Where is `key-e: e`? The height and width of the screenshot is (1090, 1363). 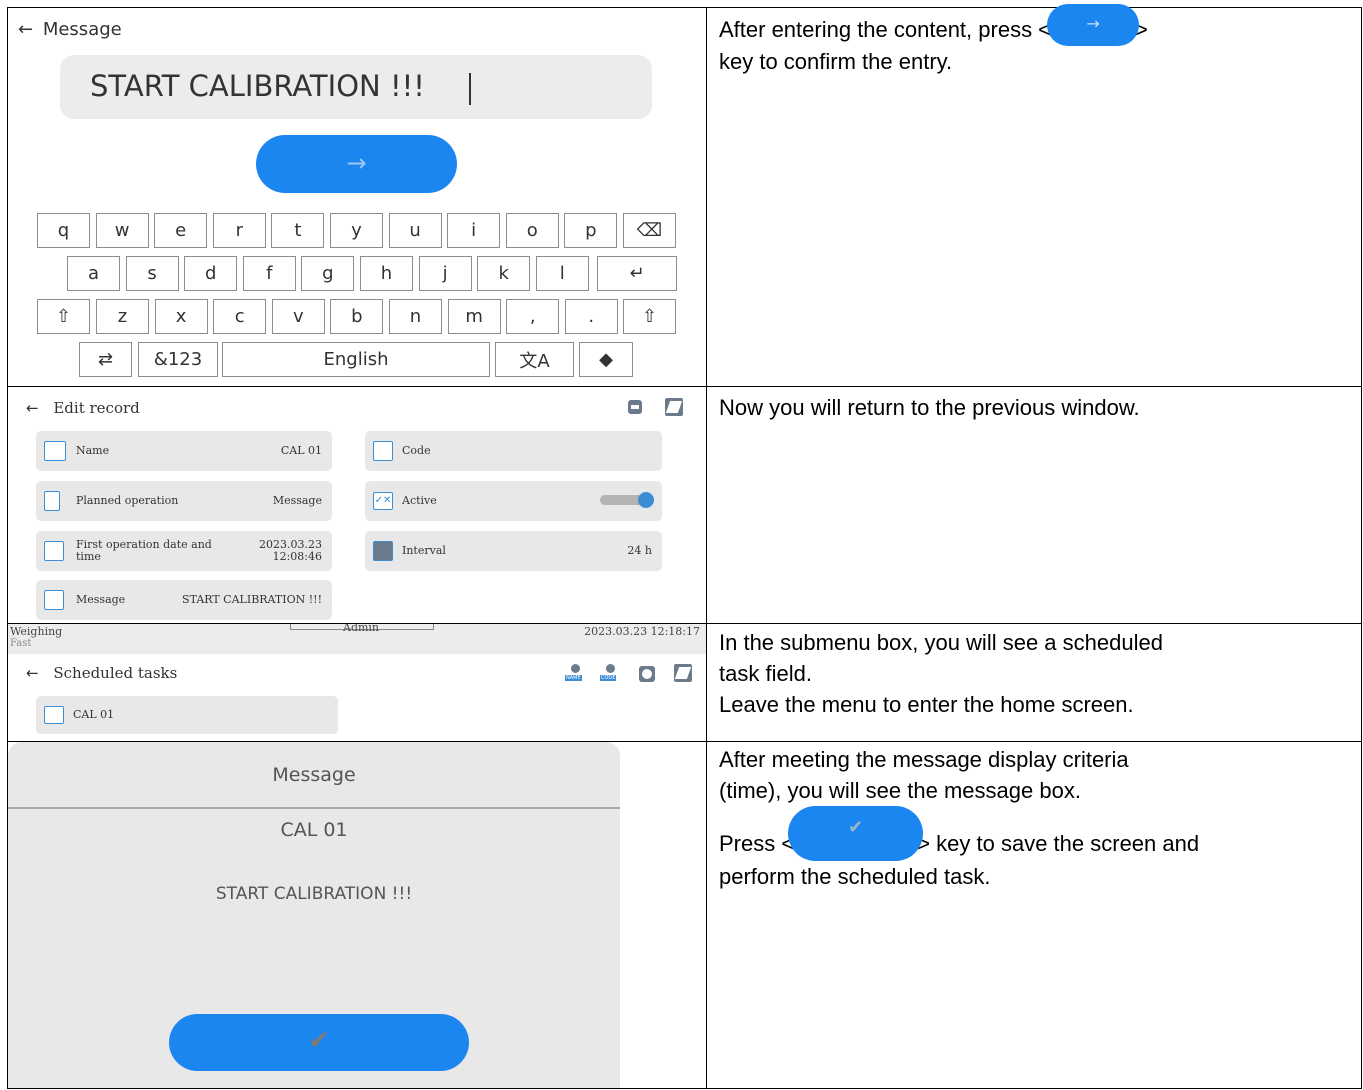
key-e: e is located at coordinates (181, 230).